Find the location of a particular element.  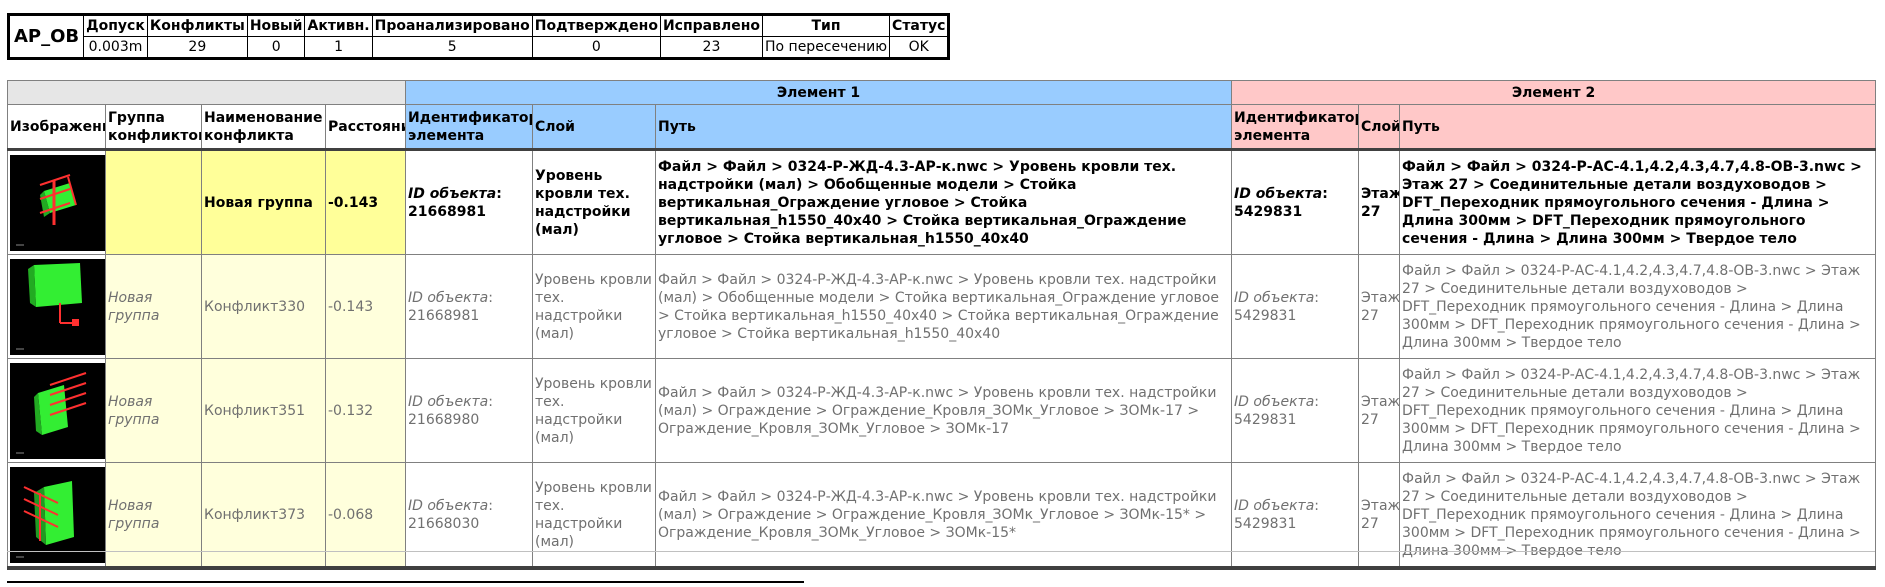

summary-value-clashes: 29 is located at coordinates (197, 47).